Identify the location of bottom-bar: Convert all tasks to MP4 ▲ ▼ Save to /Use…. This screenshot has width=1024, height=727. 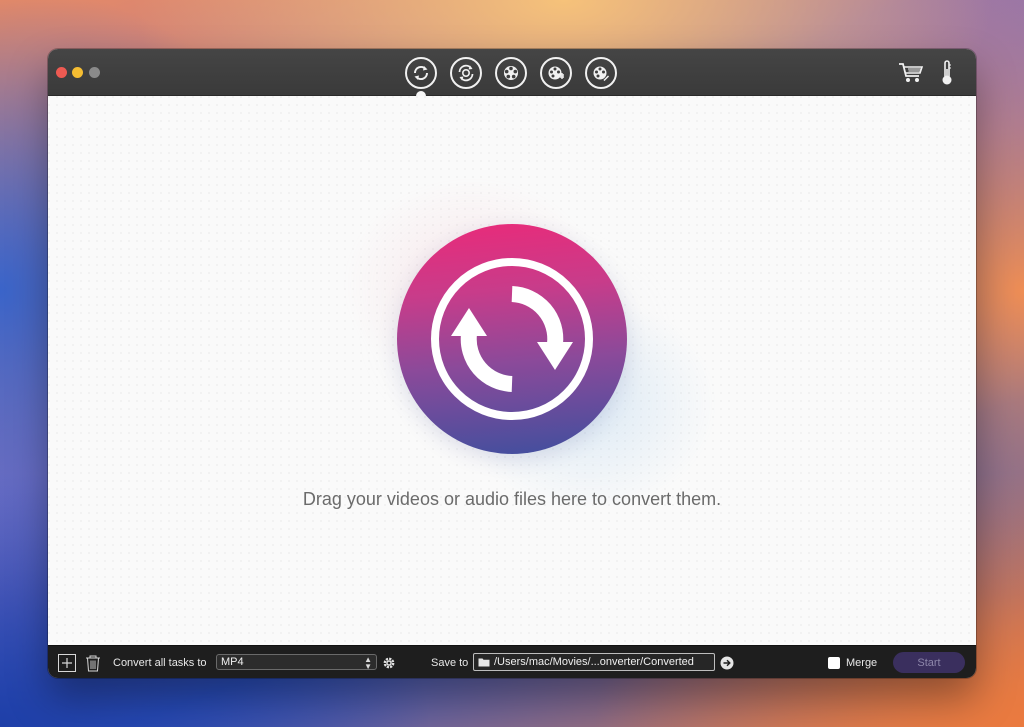
(512, 661).